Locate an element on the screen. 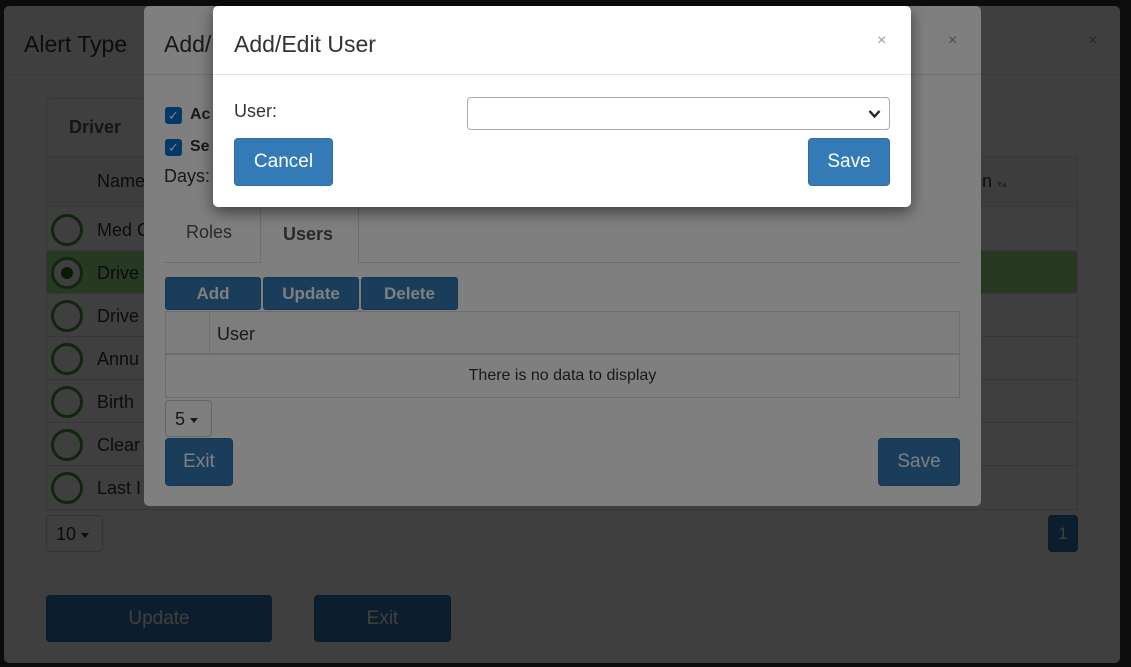 The width and height of the screenshot is (1131, 667). user-label: User: is located at coordinates (256, 111).